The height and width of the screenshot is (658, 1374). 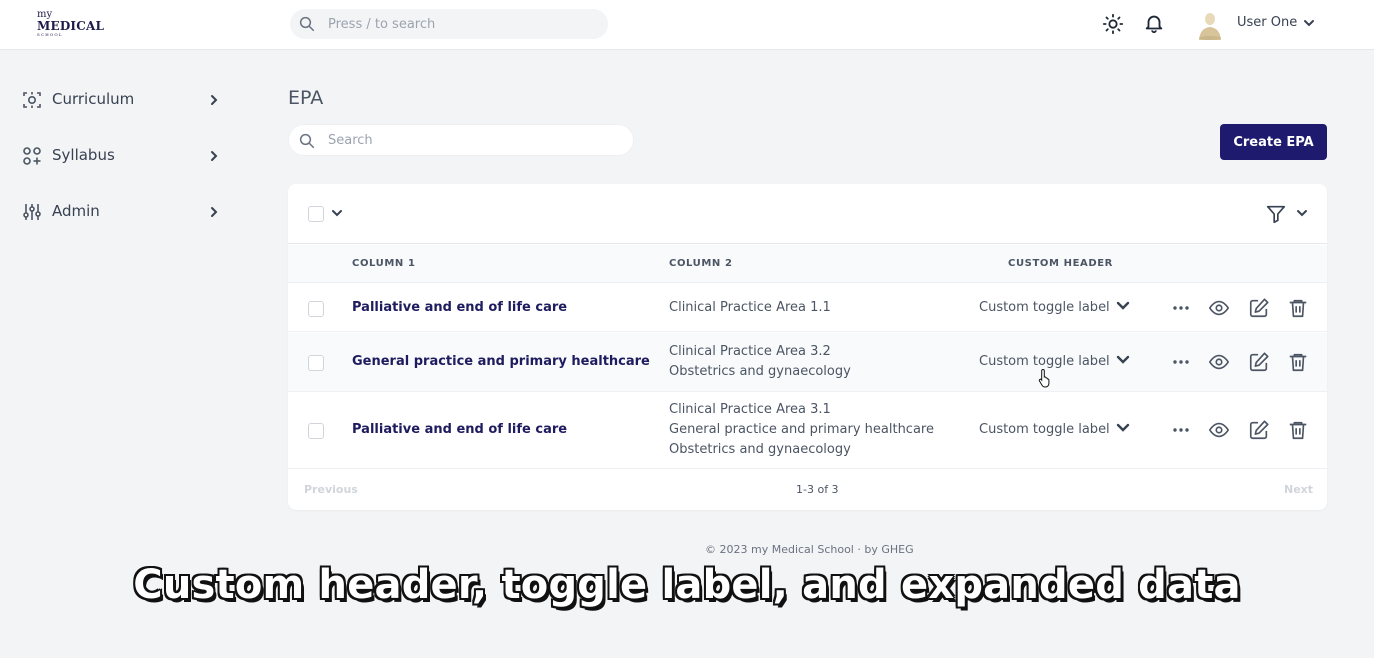 I want to click on table-header: COLUMN 1 COLUMN 2 CUSTOM HEADER, so click(x=807, y=264).